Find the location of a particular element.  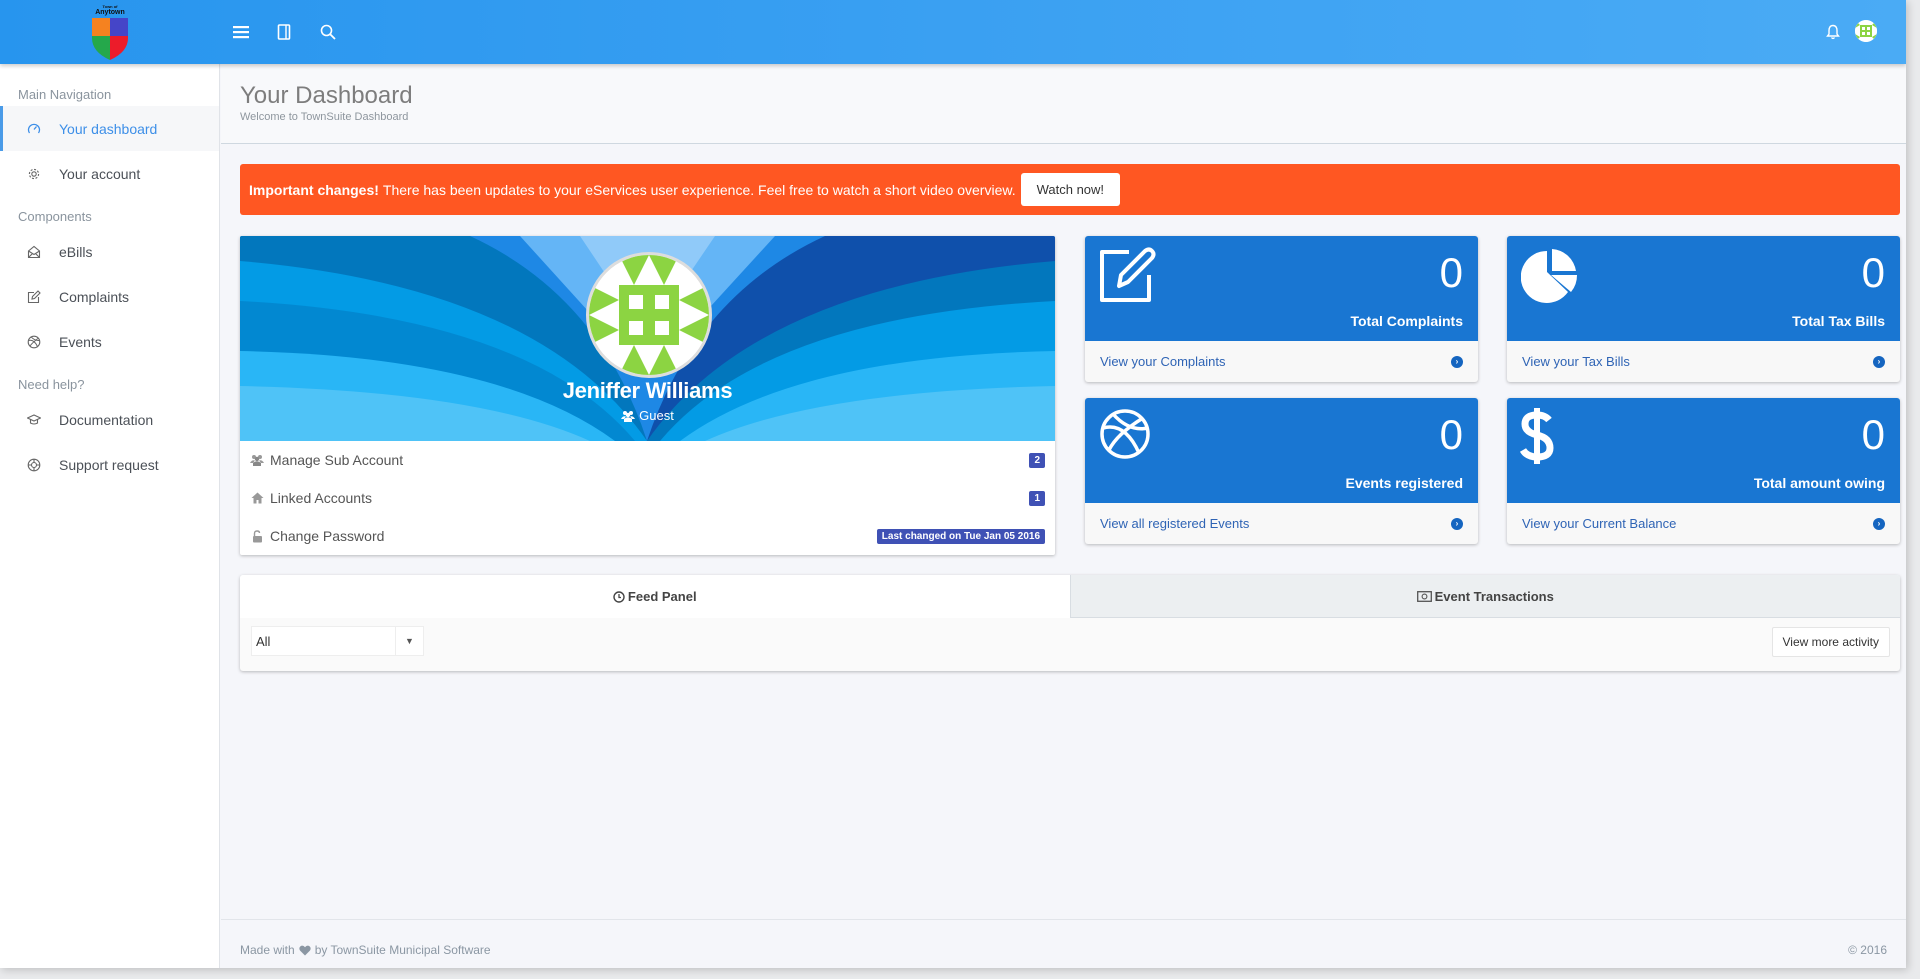

activity-filter-select: All ▼ is located at coordinates (337, 641).